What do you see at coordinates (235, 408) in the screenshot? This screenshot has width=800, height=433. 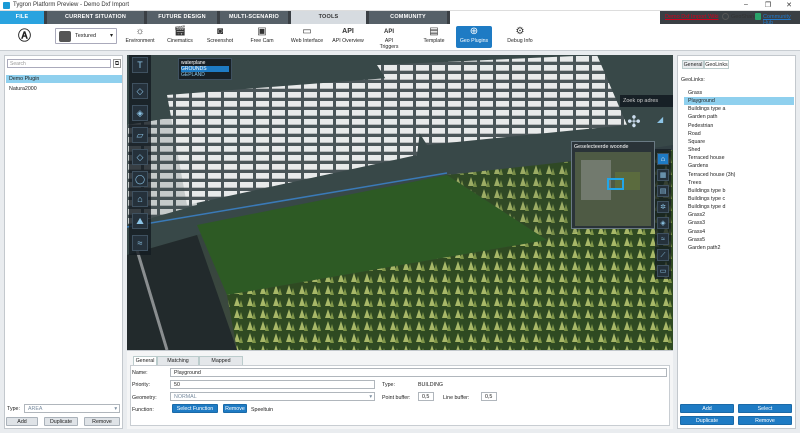 I see `remove-function-button: Remove` at bounding box center [235, 408].